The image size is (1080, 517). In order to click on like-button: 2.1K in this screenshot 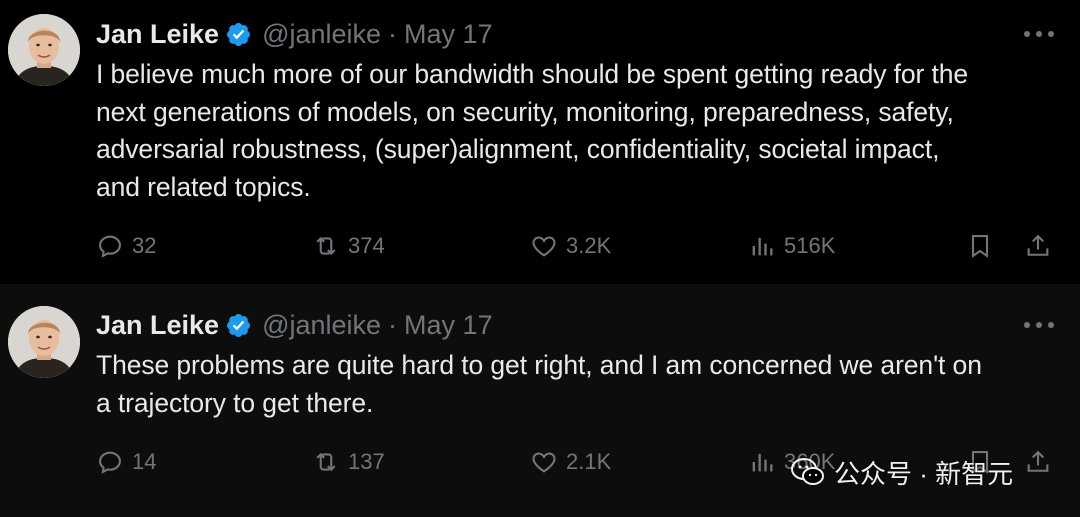, I will do `click(570, 462)`.